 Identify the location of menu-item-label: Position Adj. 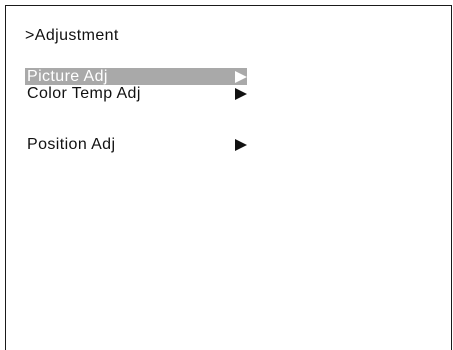
(71, 144).